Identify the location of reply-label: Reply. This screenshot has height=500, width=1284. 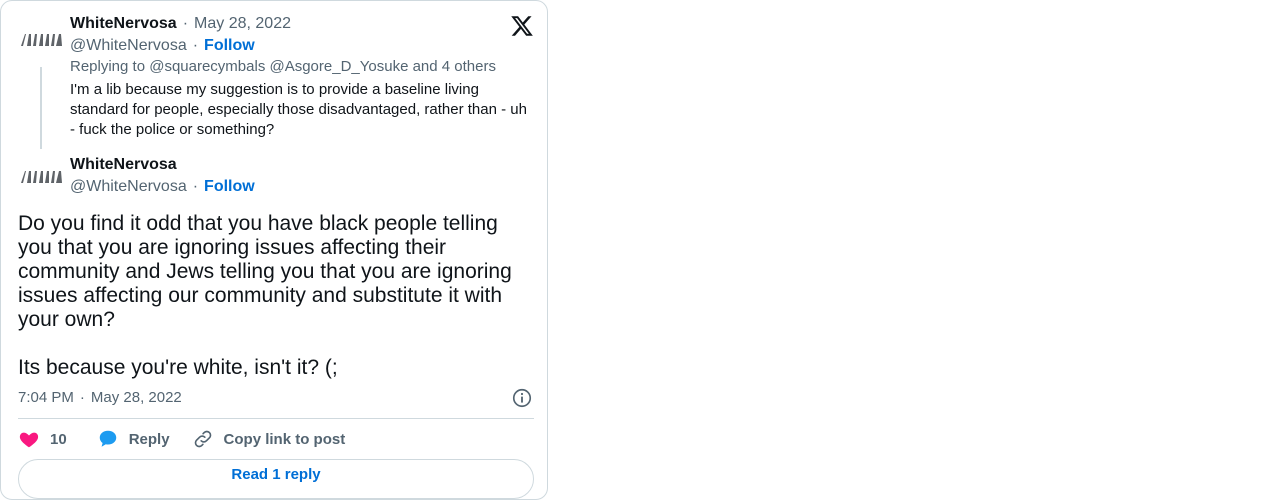
(149, 439).